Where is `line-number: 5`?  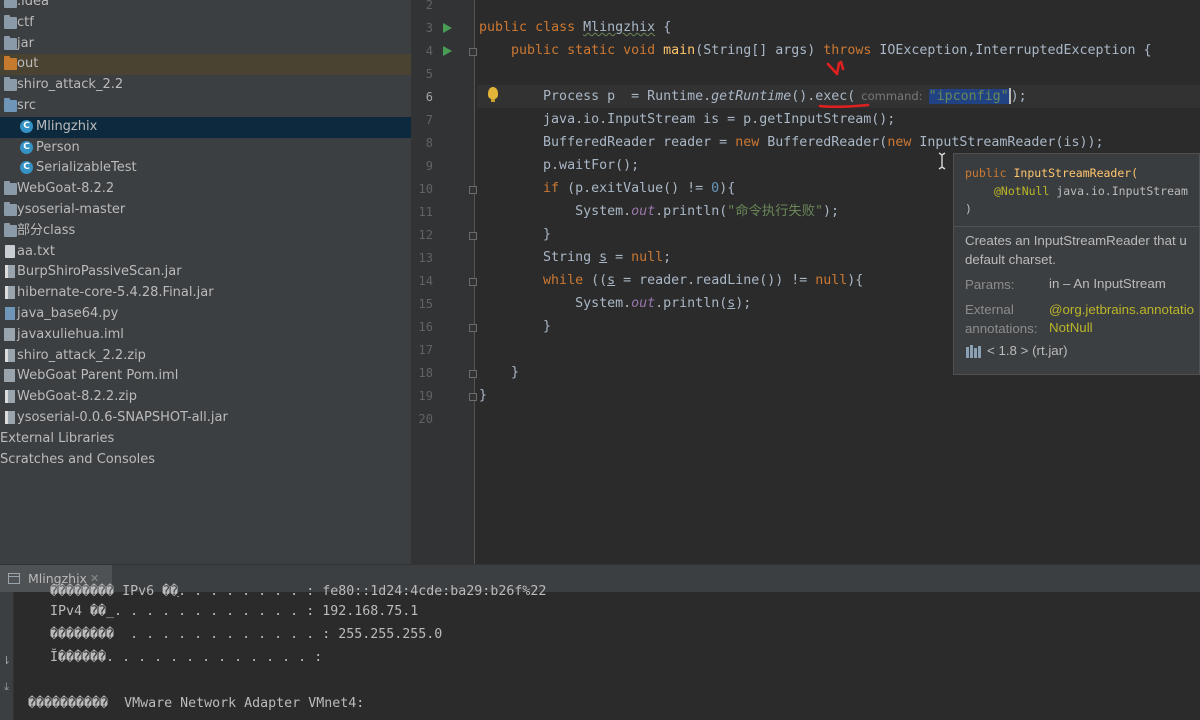
line-number: 5 is located at coordinates (429, 74).